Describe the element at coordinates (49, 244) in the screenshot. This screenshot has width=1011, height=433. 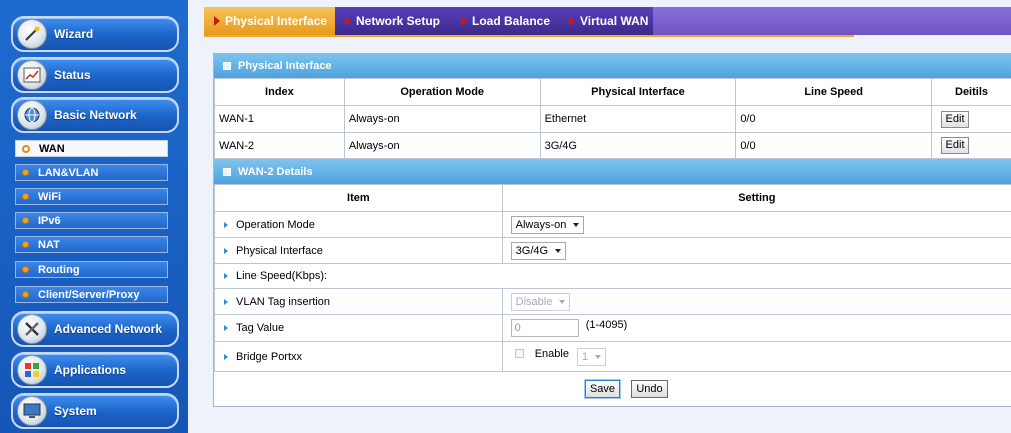
I see `sidebar-item-label: NAT` at that location.